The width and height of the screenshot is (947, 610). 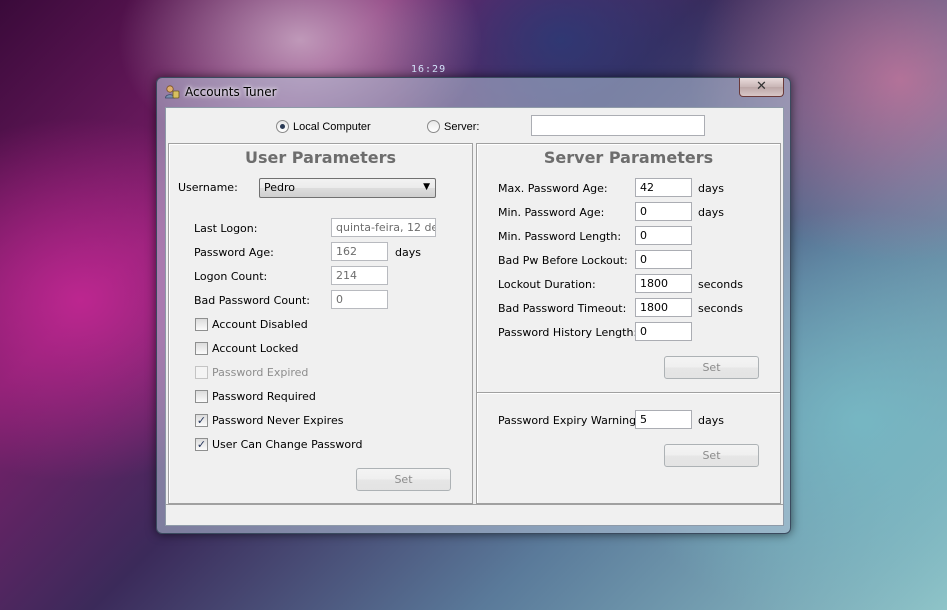 What do you see at coordinates (563, 260) in the screenshot?
I see `bad-pw-before-lockout-label: Bad Pw Before Lockout:` at bounding box center [563, 260].